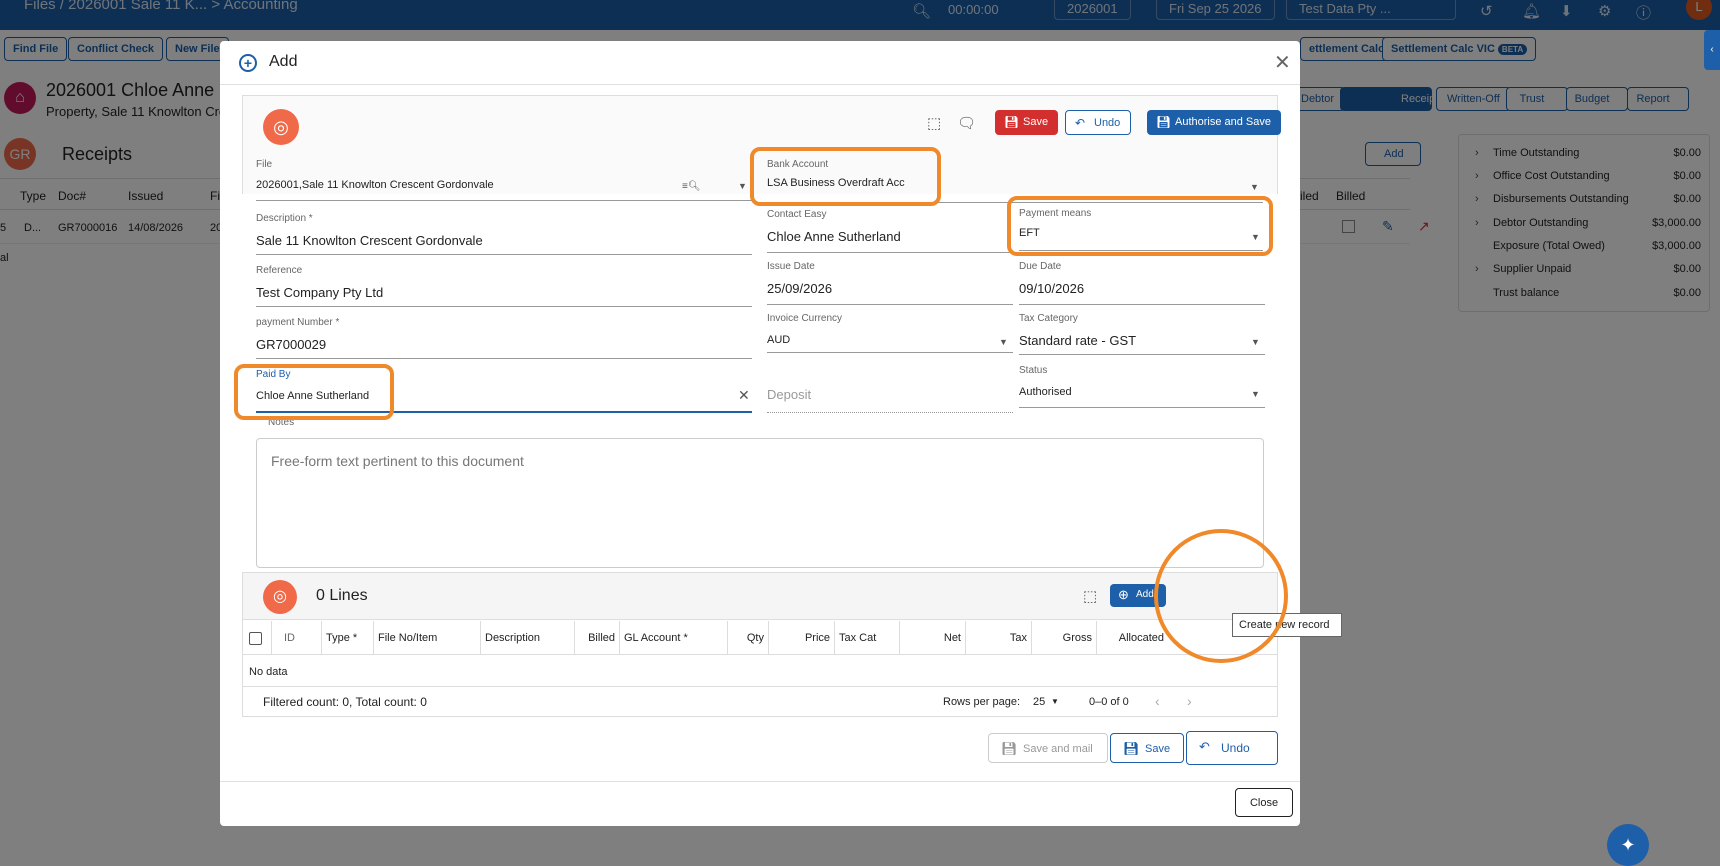 The image size is (1720, 866). What do you see at coordinates (1140, 226) in the screenshot?
I see `highlight-payment-means` at bounding box center [1140, 226].